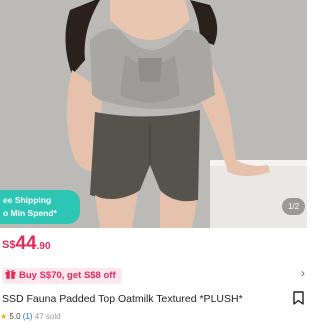 The width and height of the screenshot is (320, 324). Describe the element at coordinates (154, 274) in the screenshot. I see `promo-row: Buy S$70, get S$8 off ›` at that location.